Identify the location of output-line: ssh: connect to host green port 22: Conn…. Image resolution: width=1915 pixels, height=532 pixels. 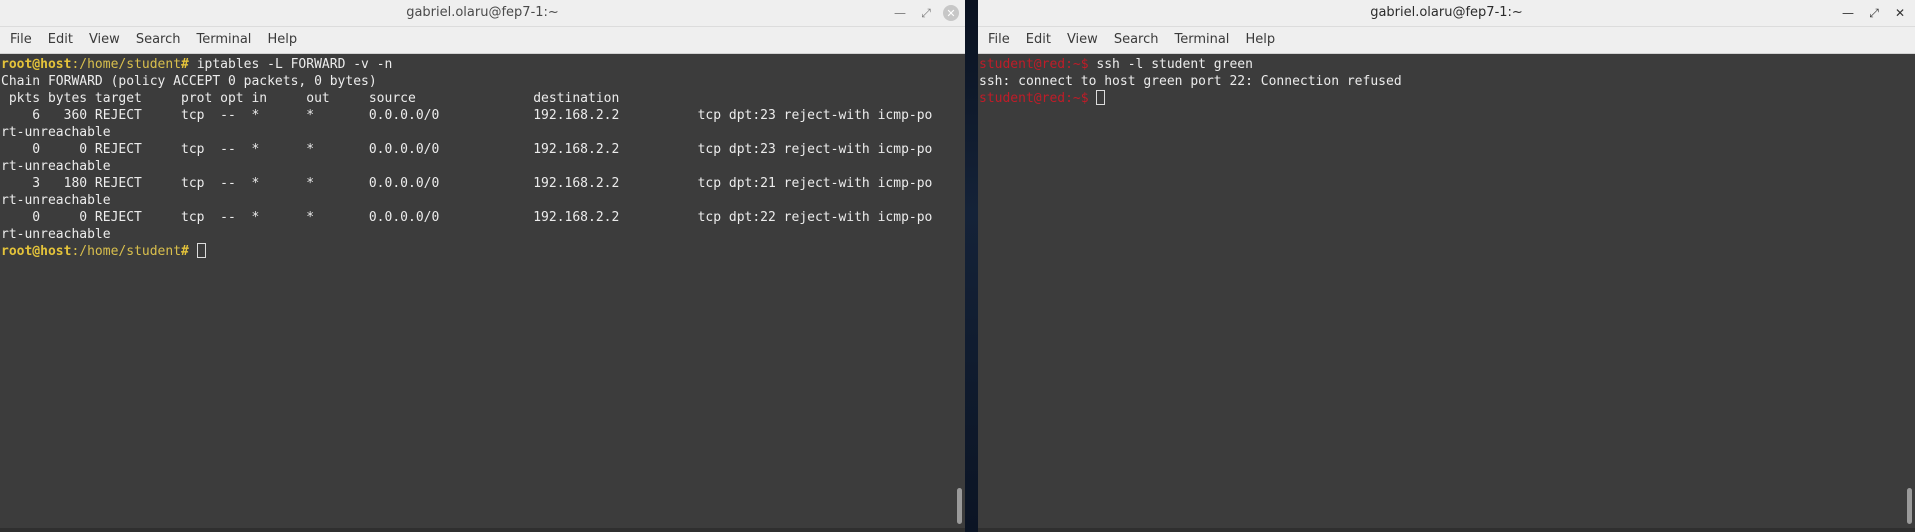
(1190, 81).